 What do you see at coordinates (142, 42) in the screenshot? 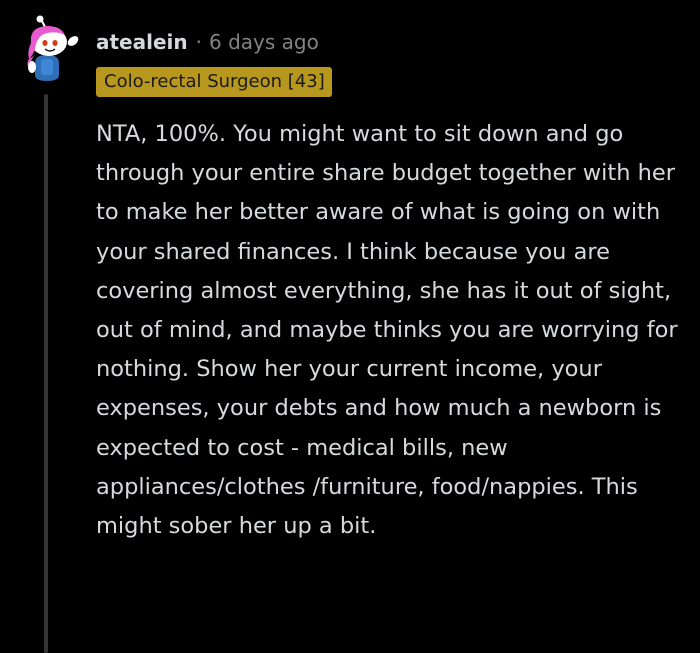
I see `username-link: atealein` at bounding box center [142, 42].